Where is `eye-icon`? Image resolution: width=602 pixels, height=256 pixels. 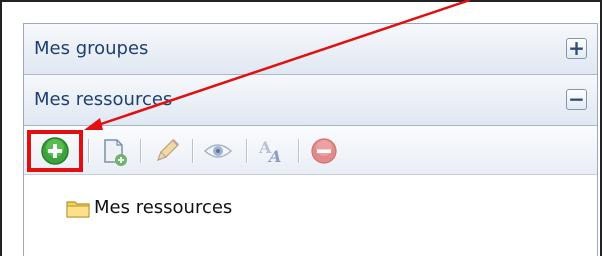
eye-icon is located at coordinates (218, 151).